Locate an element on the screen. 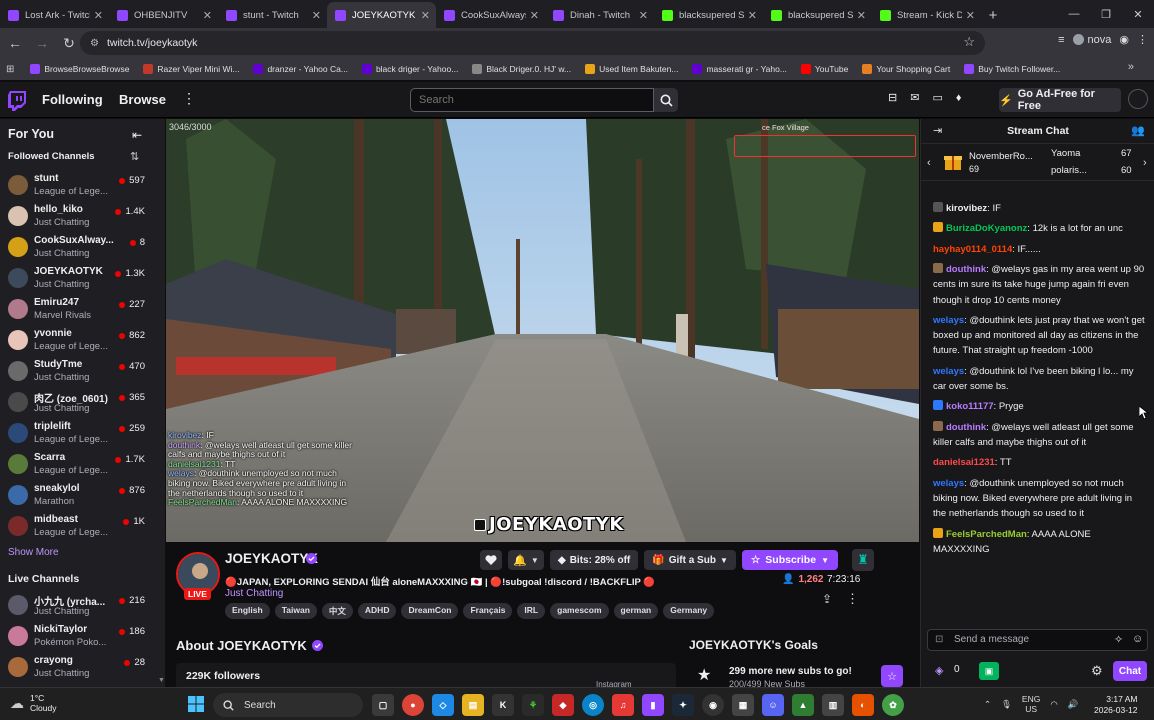  app-icon: ▦ is located at coordinates (743, 705).